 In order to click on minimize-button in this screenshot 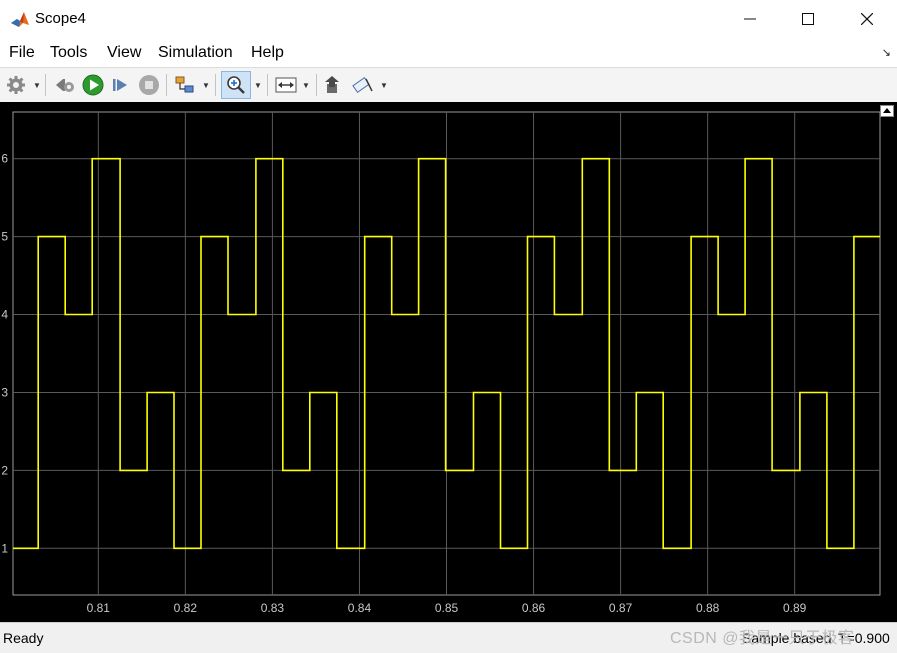, I will do `click(750, 19)`.